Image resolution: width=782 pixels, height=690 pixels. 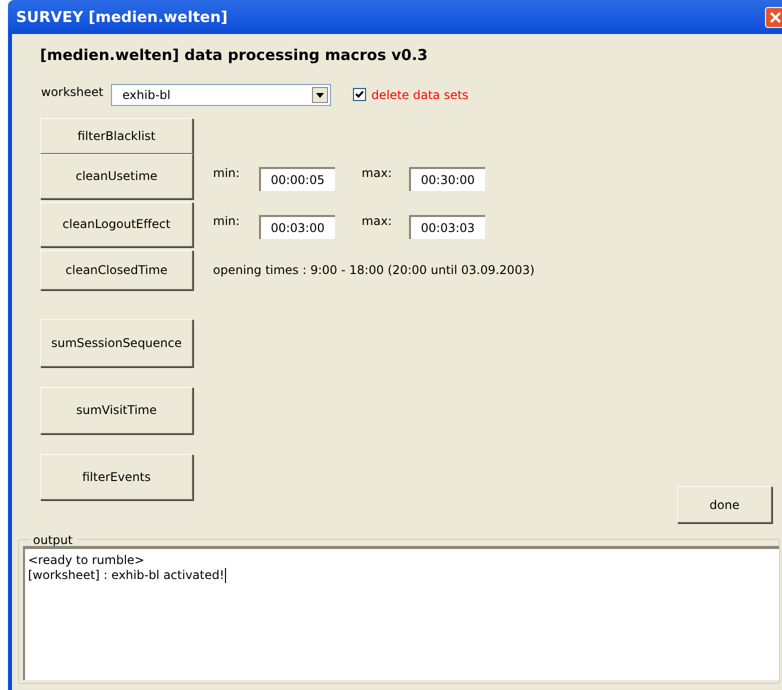 I want to click on delete-label: delete data sets, so click(x=419, y=95).